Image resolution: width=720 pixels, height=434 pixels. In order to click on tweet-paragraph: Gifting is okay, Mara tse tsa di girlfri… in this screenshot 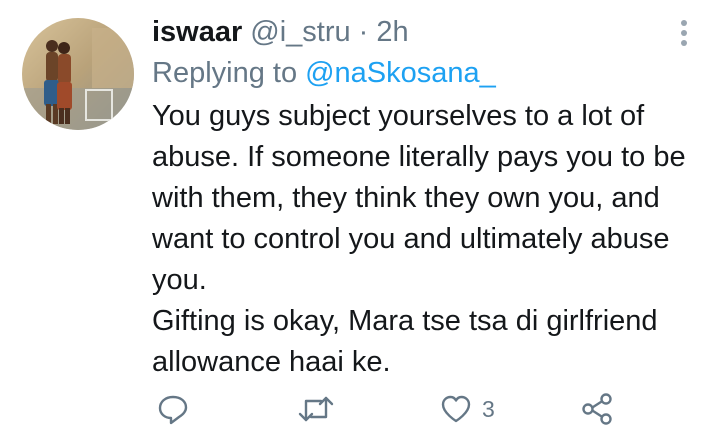, I will do `click(405, 341)`.